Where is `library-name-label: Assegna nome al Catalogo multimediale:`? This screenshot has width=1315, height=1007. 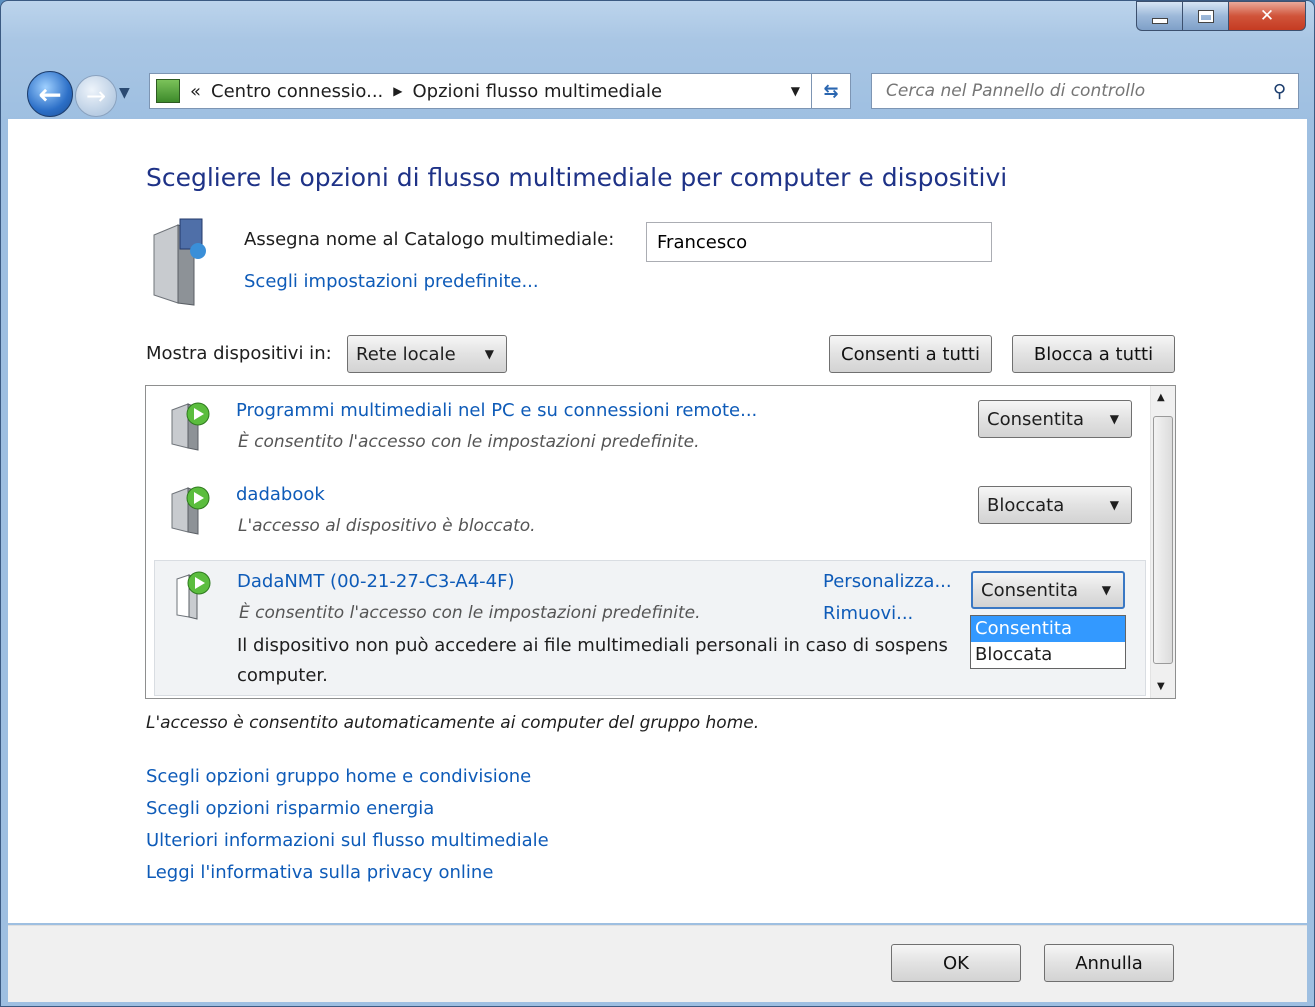
library-name-label: Assegna nome al Catalogo multimediale: is located at coordinates (429, 239).